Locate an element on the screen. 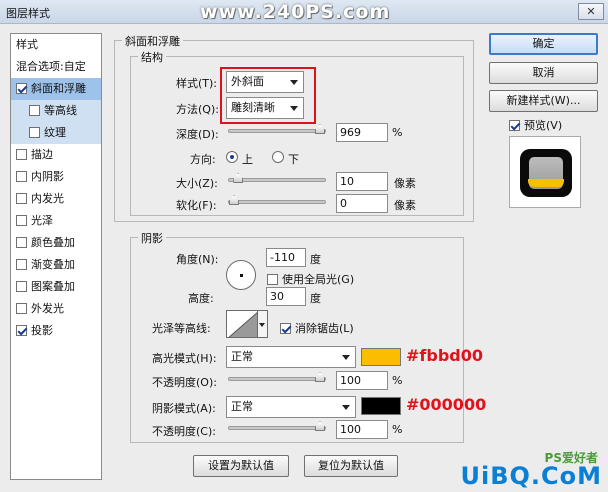  anti-alias-option: 消除锯齿(L) is located at coordinates (317, 328).